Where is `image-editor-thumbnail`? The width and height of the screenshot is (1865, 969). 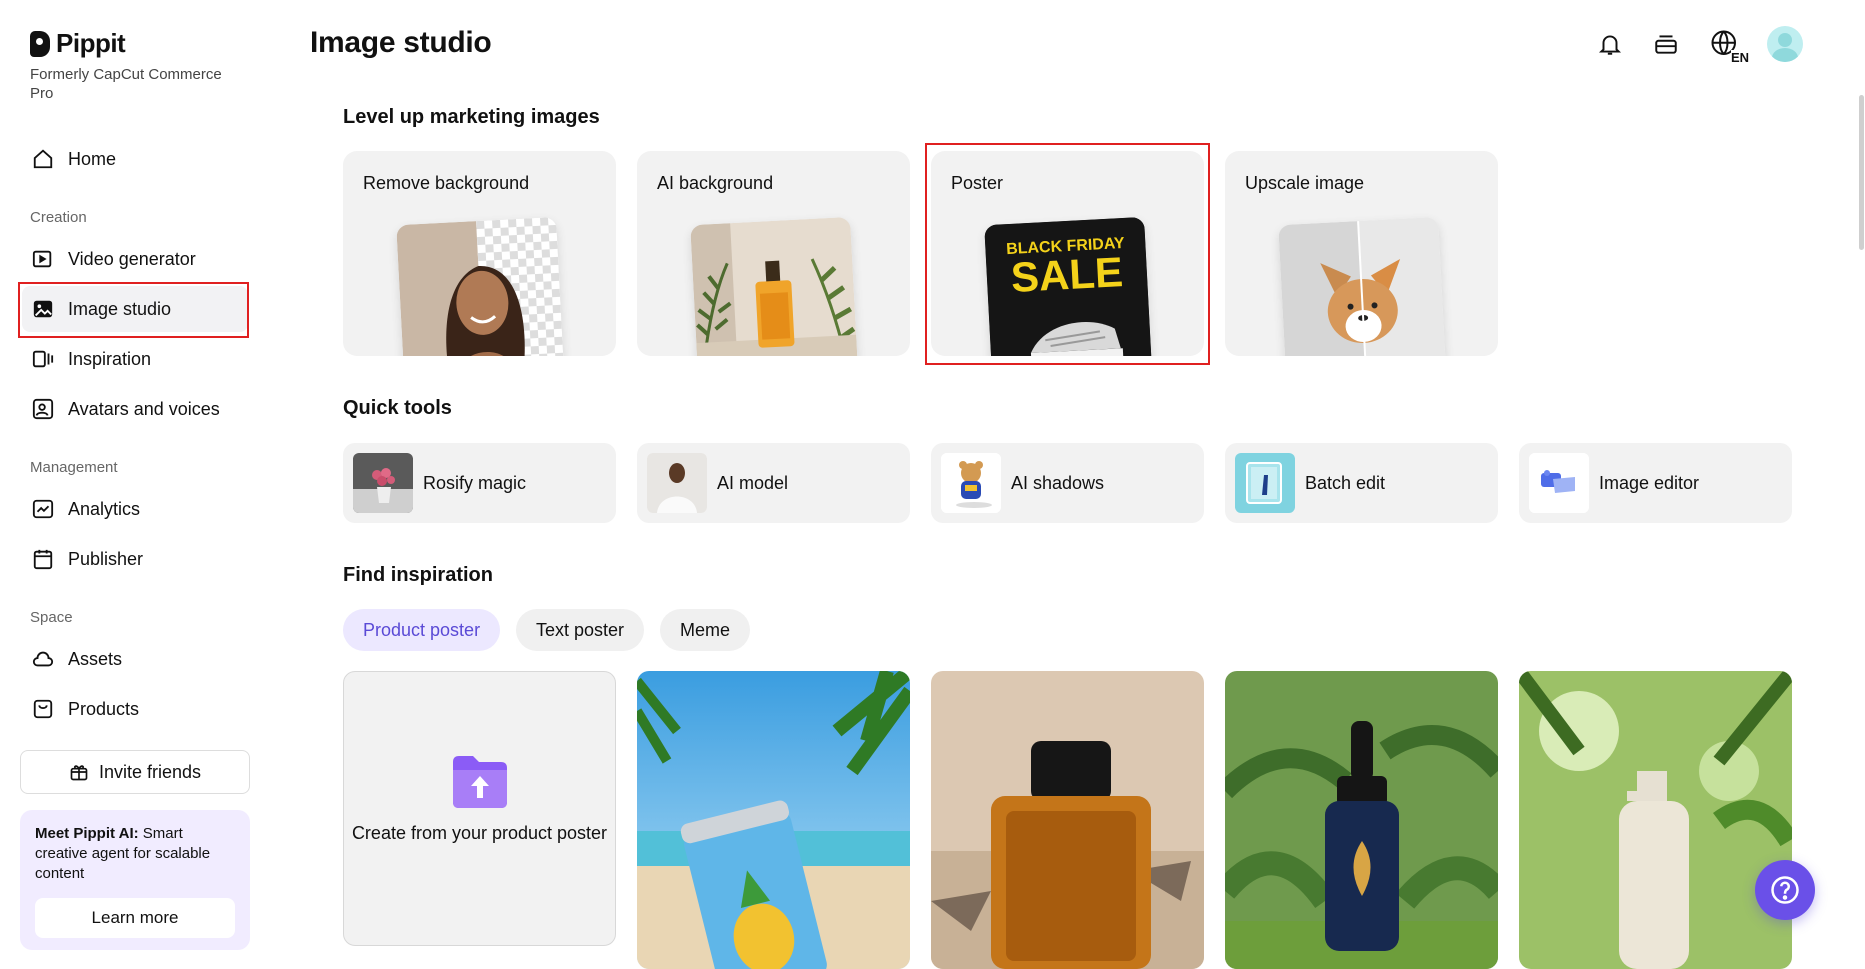
image-editor-thumbnail is located at coordinates (1559, 483).